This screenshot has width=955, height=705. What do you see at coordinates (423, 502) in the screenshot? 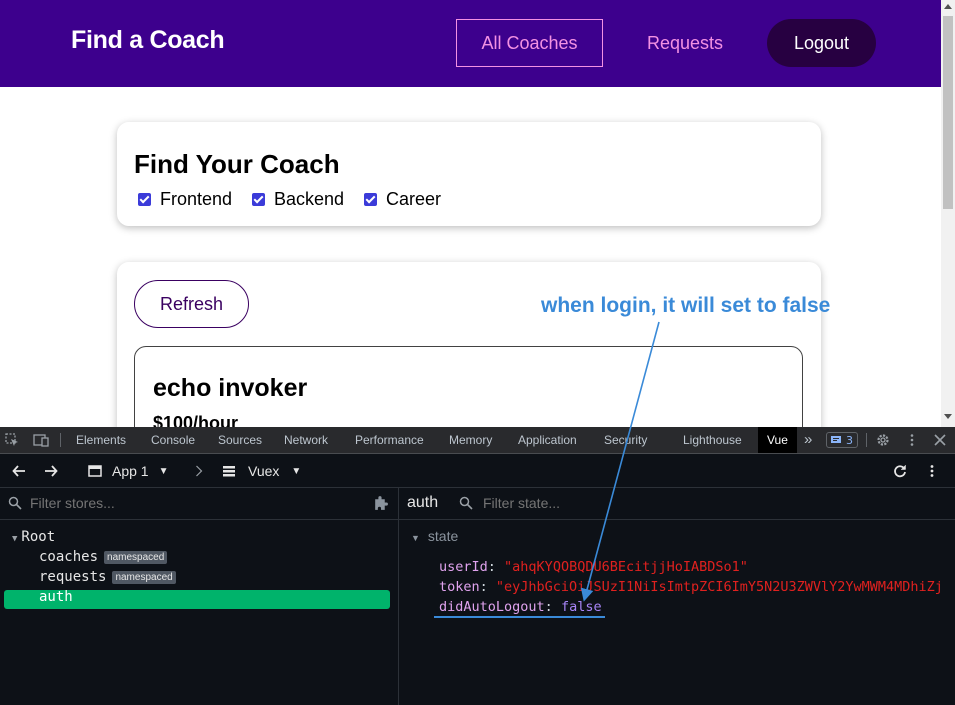
I see `store-title: auth` at bounding box center [423, 502].